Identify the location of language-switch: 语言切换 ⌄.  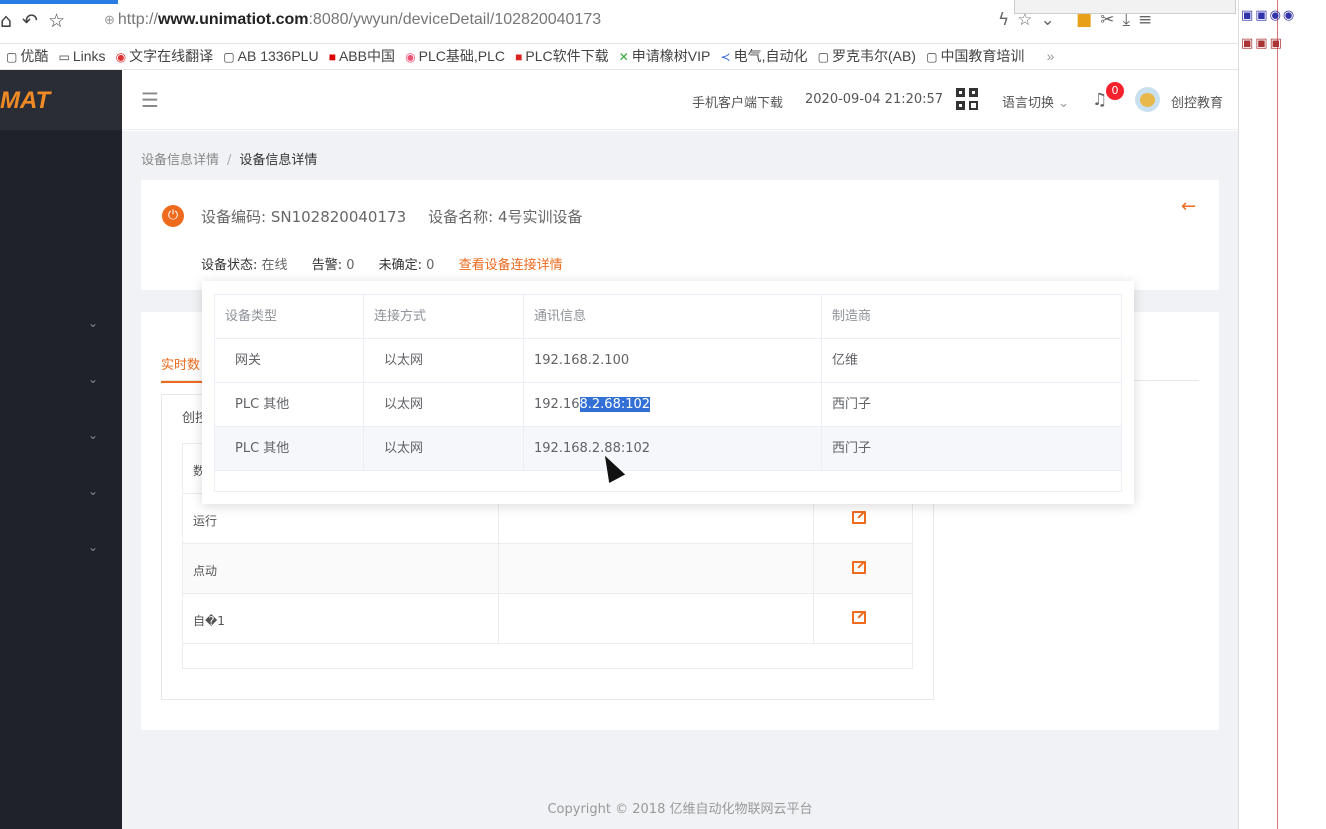
(1035, 101).